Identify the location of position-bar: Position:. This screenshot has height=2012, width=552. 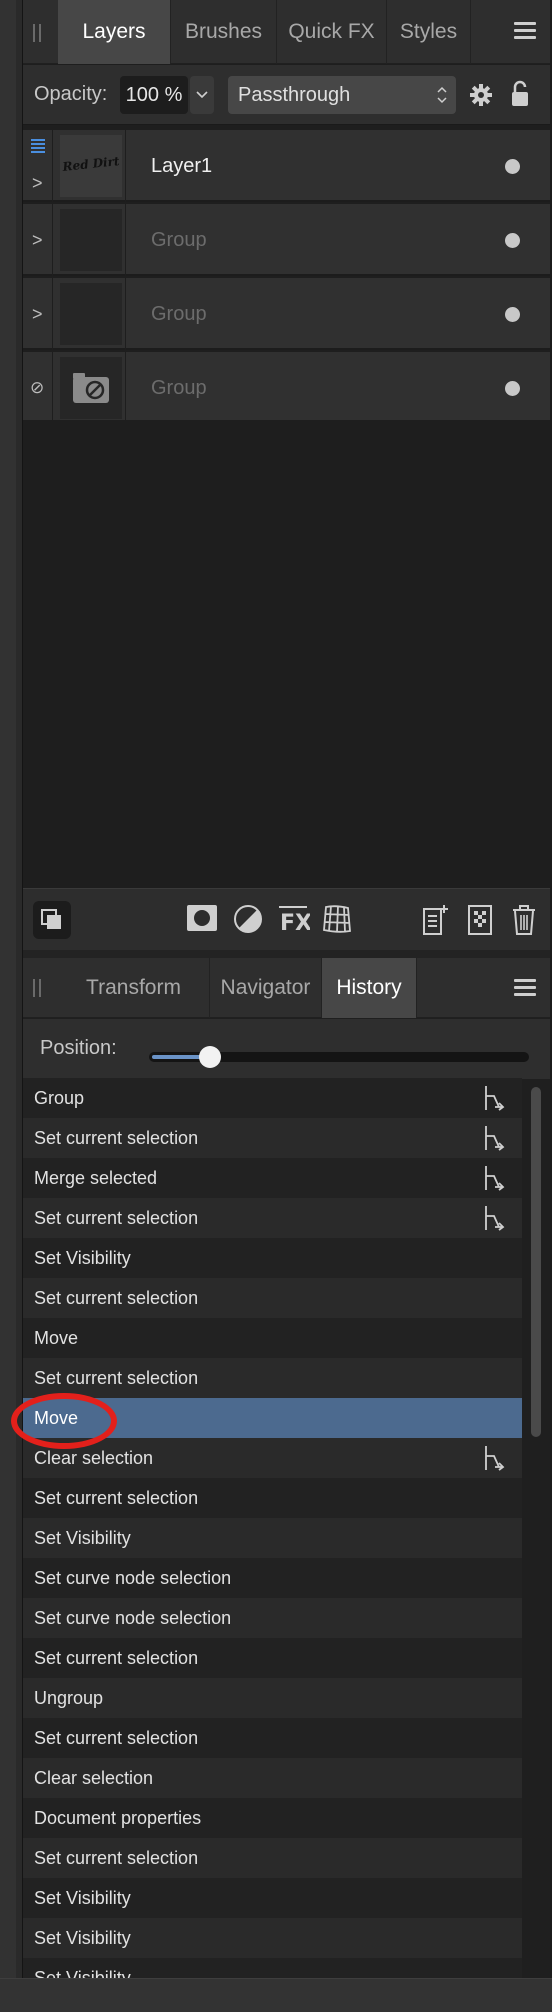
(286, 1049).